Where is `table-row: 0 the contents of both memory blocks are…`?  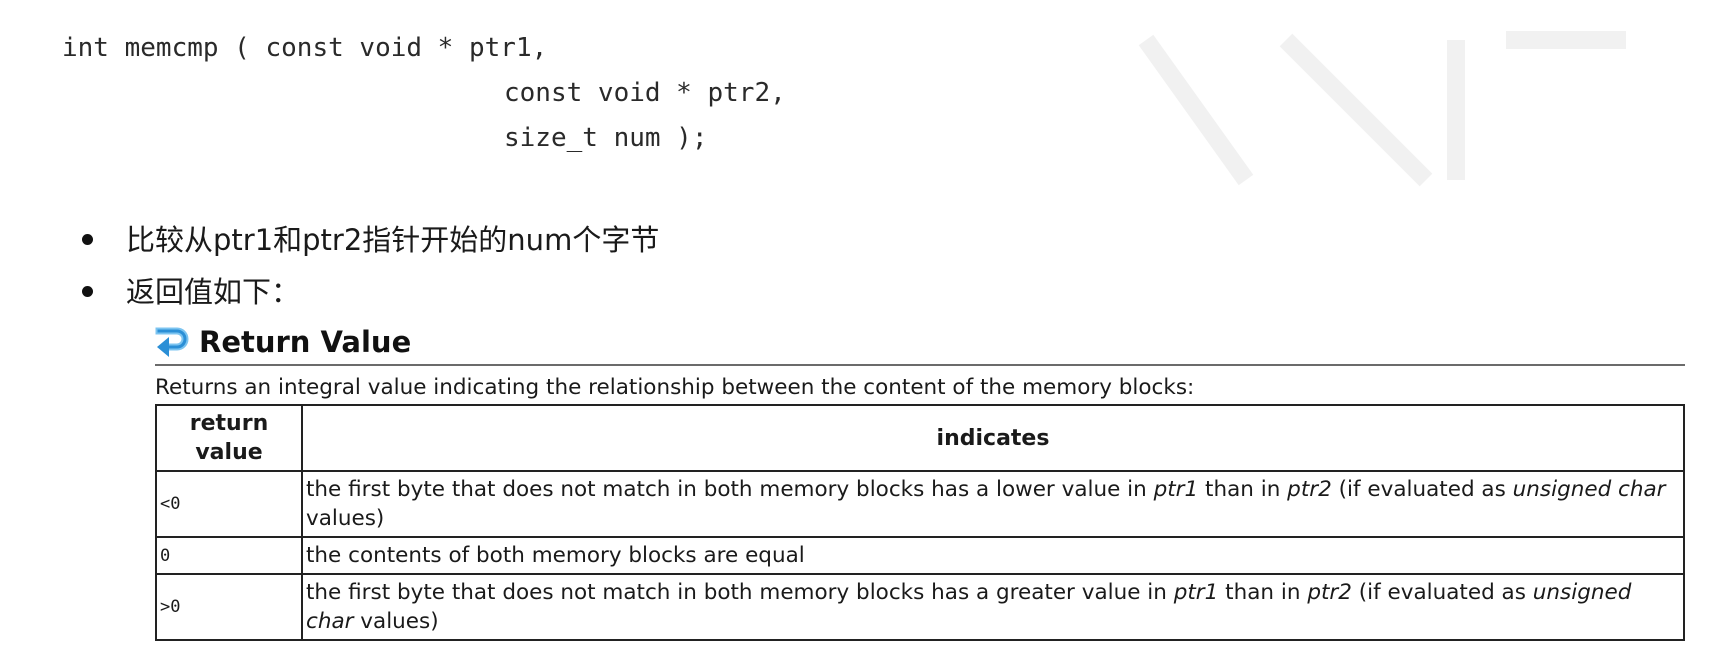 table-row: 0 the contents of both memory blocks are… is located at coordinates (920, 555).